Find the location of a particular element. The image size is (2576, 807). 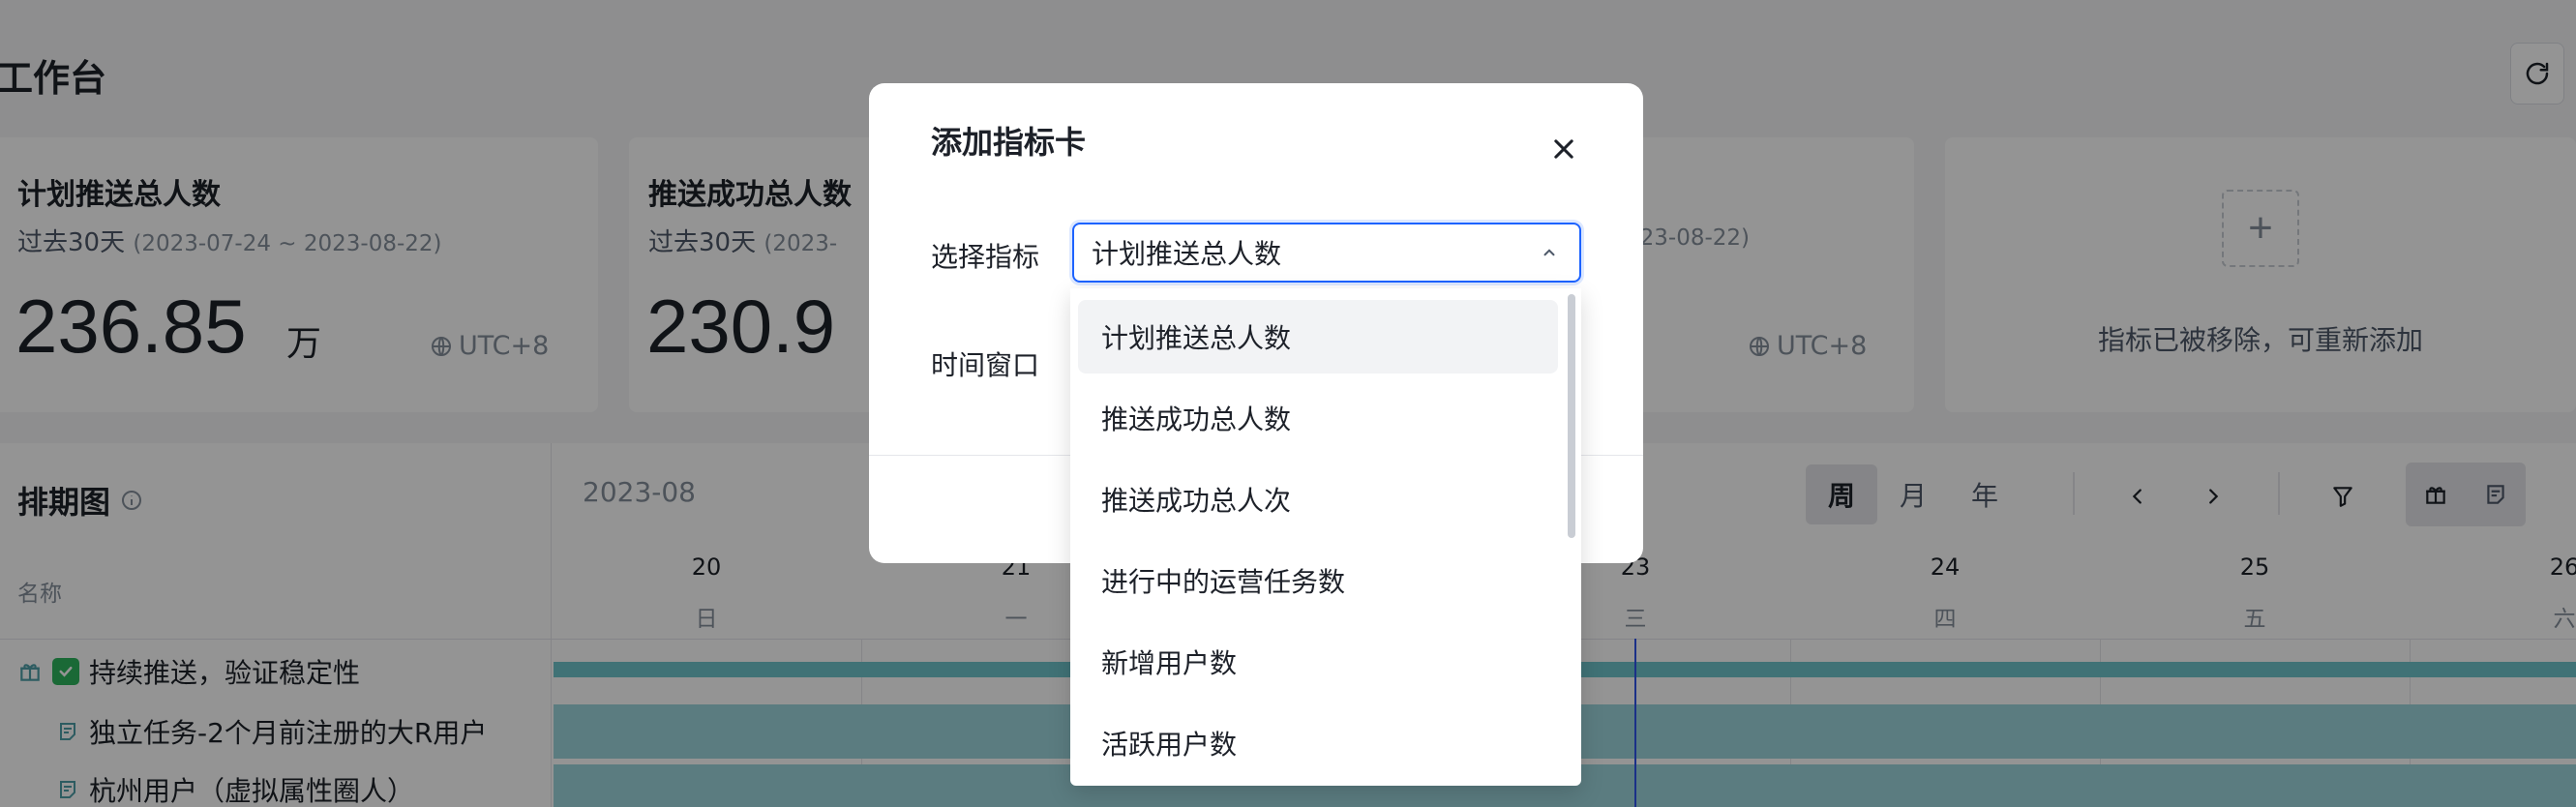

metric-select: 计划推送总人数 is located at coordinates (1326, 253).